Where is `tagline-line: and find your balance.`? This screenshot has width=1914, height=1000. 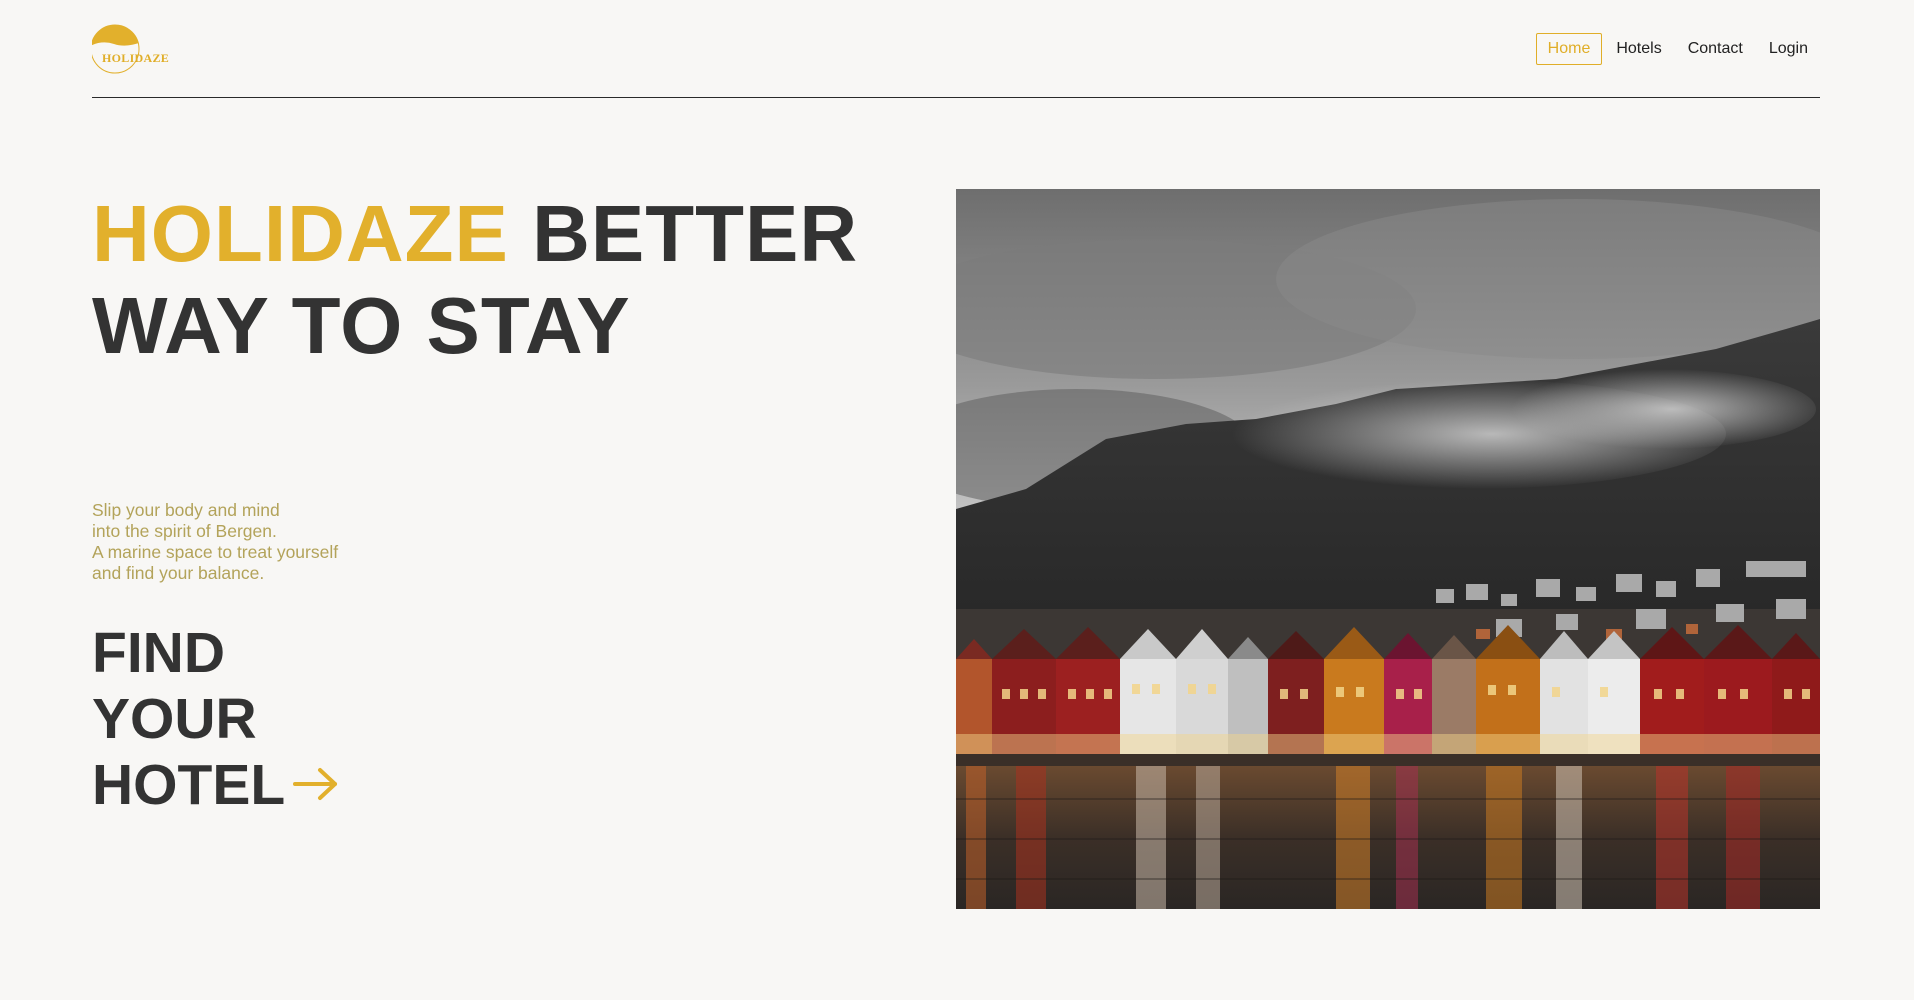
tagline-line: and find your balance. is located at coordinates (178, 573).